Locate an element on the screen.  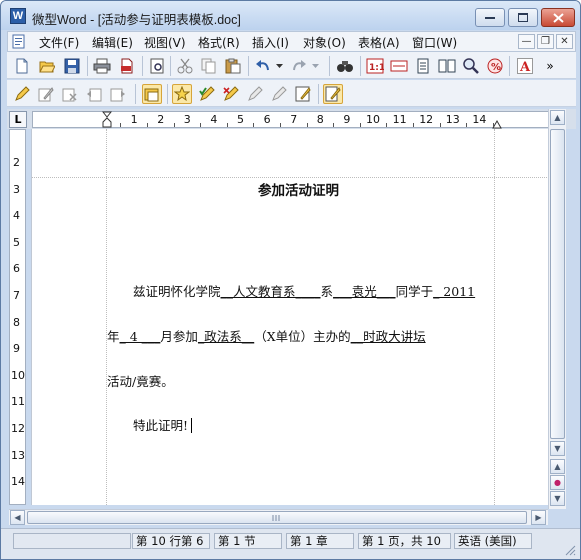
toolbar-overflow-button: » is located at coordinates (550, 66).